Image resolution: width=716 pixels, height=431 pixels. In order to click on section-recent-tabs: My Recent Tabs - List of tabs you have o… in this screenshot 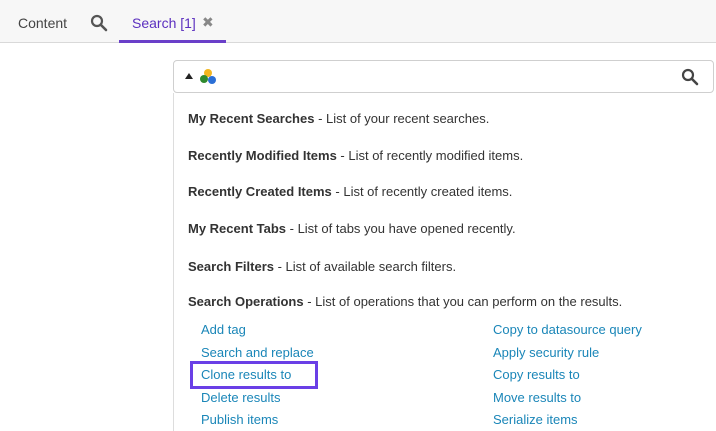, I will do `click(352, 228)`.